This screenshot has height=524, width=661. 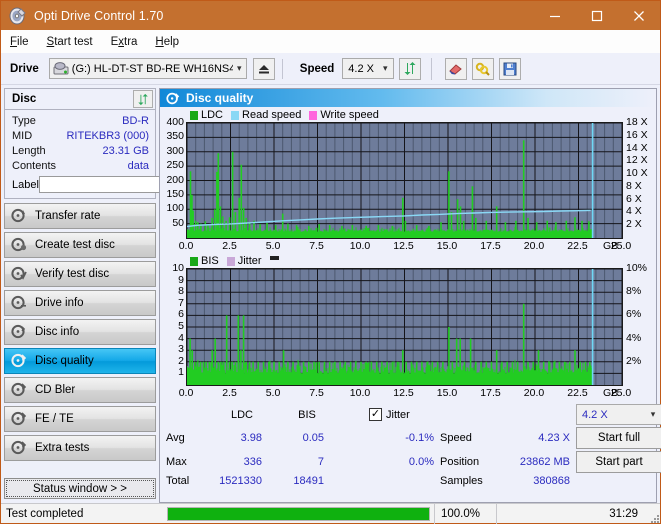 What do you see at coordinates (206, 115) in the screenshot?
I see `legend-ldc: LDC` at bounding box center [206, 115].